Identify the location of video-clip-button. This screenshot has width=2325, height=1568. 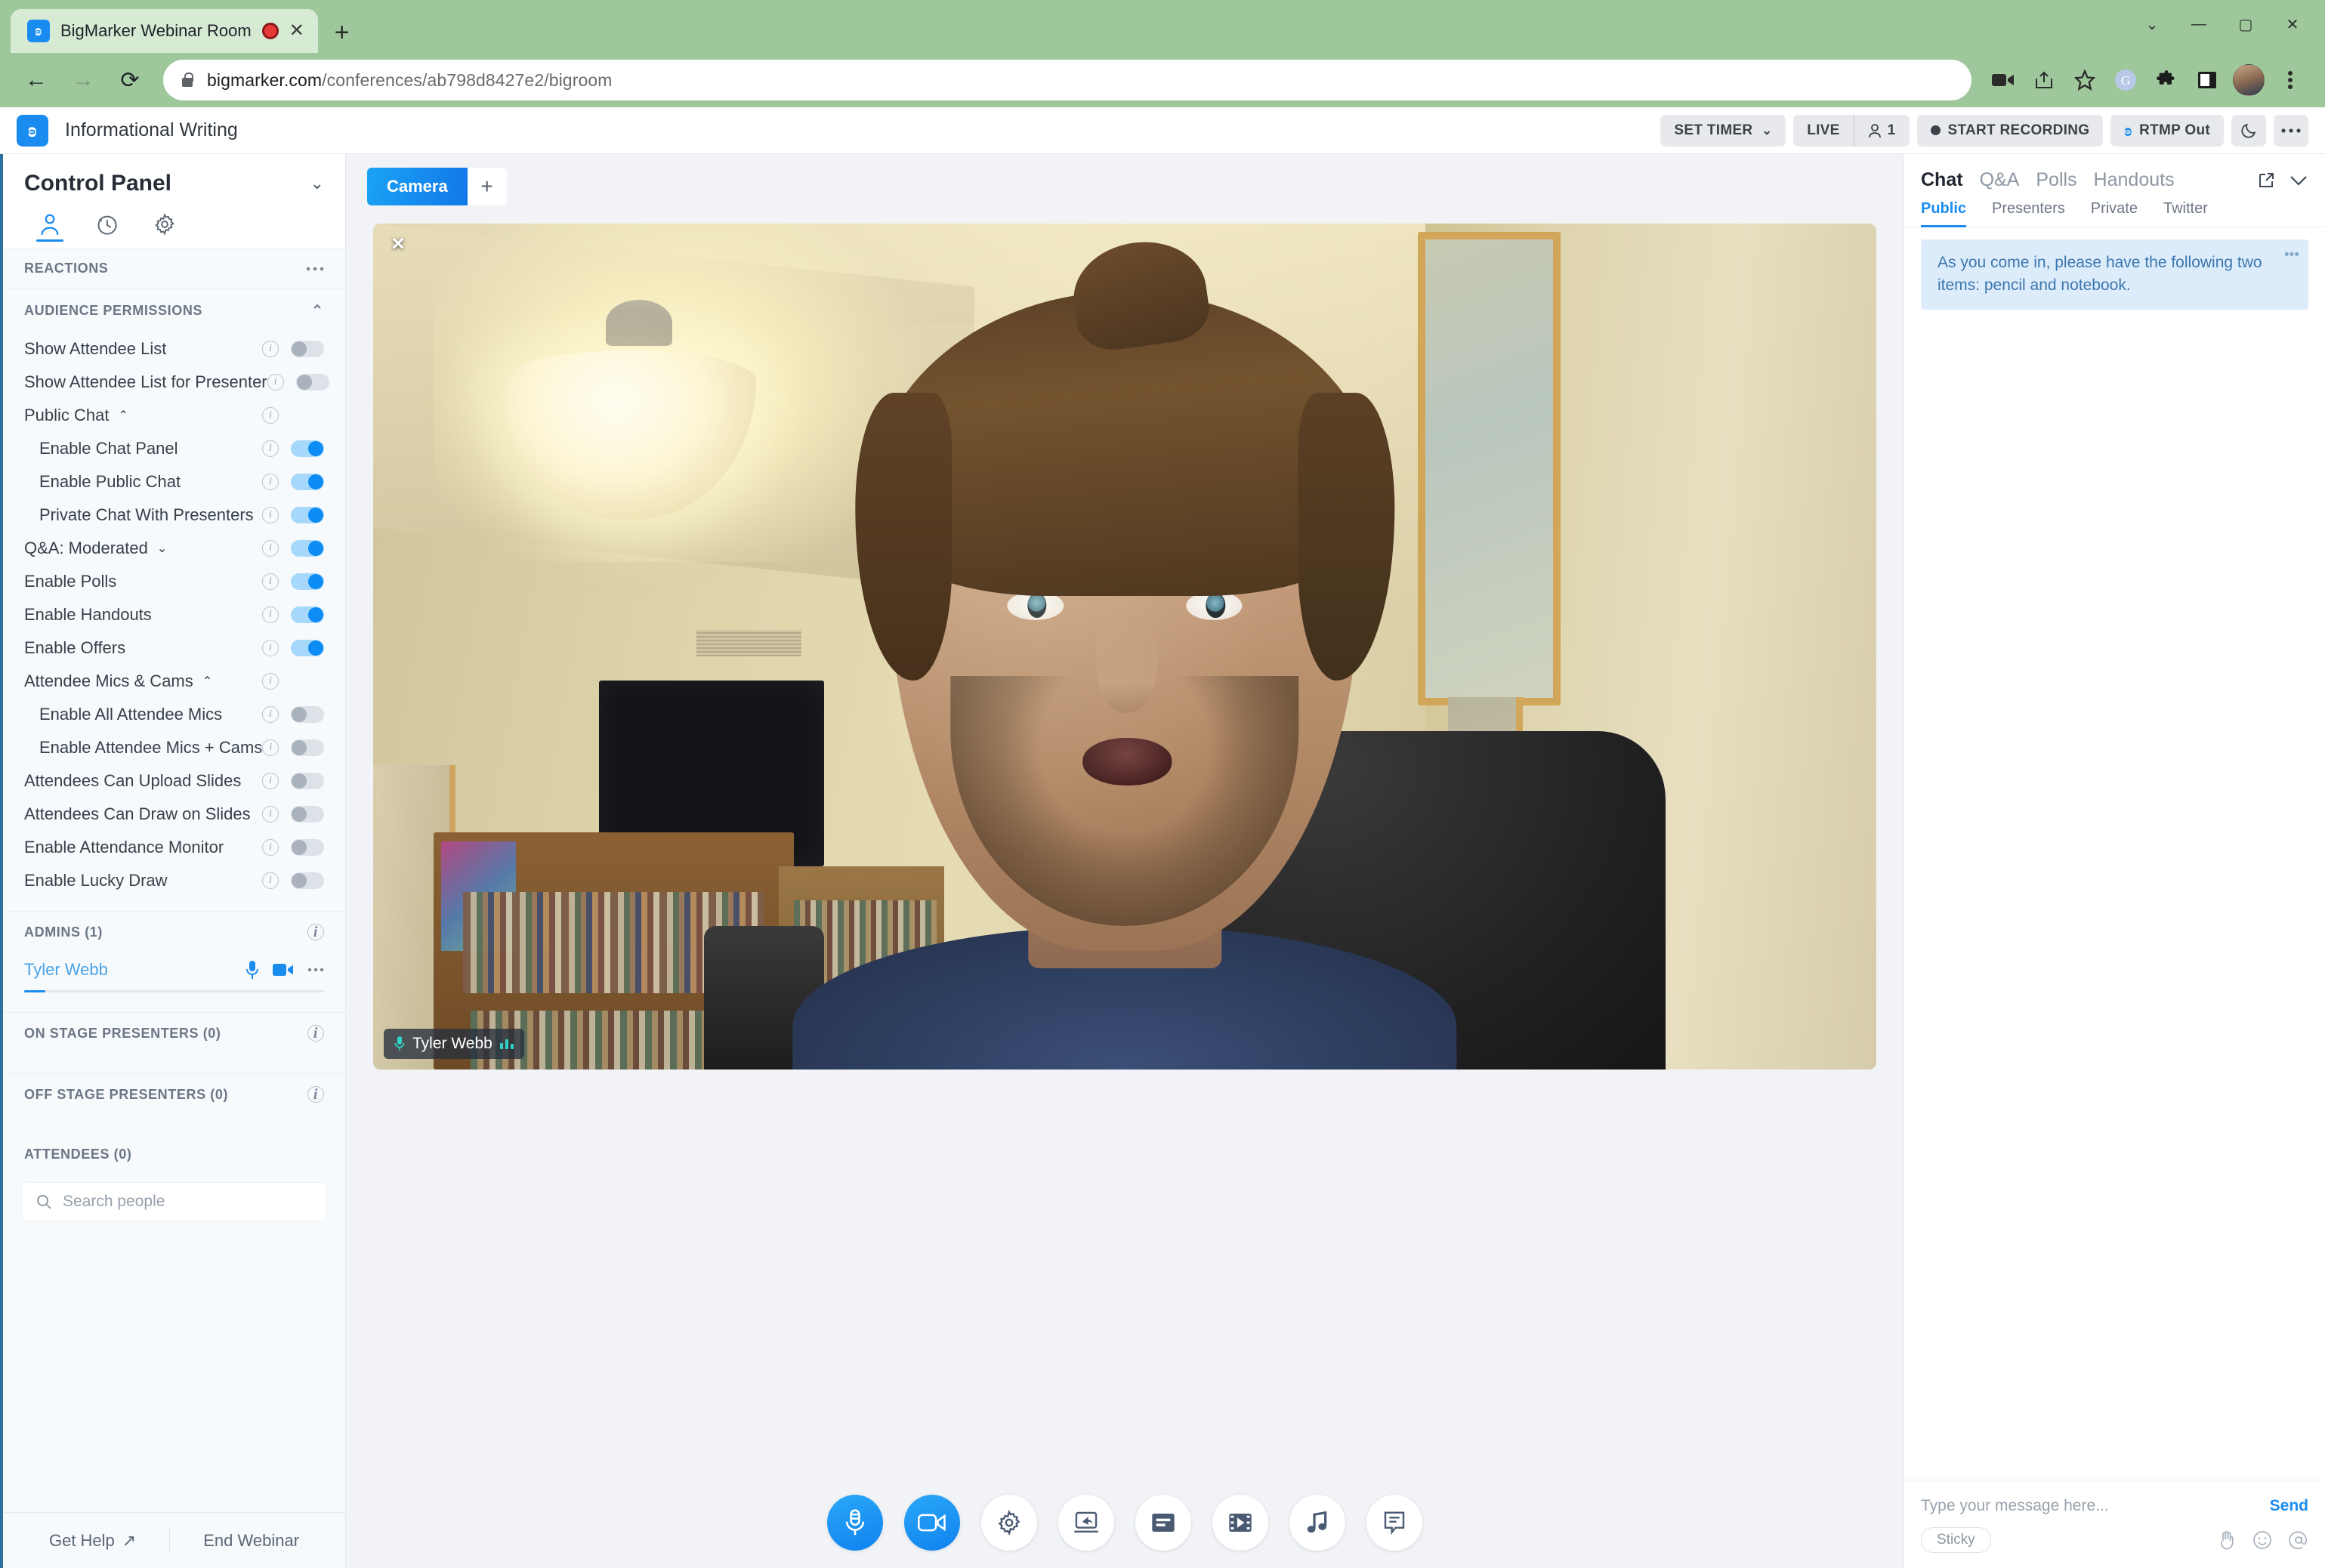
(1240, 1523).